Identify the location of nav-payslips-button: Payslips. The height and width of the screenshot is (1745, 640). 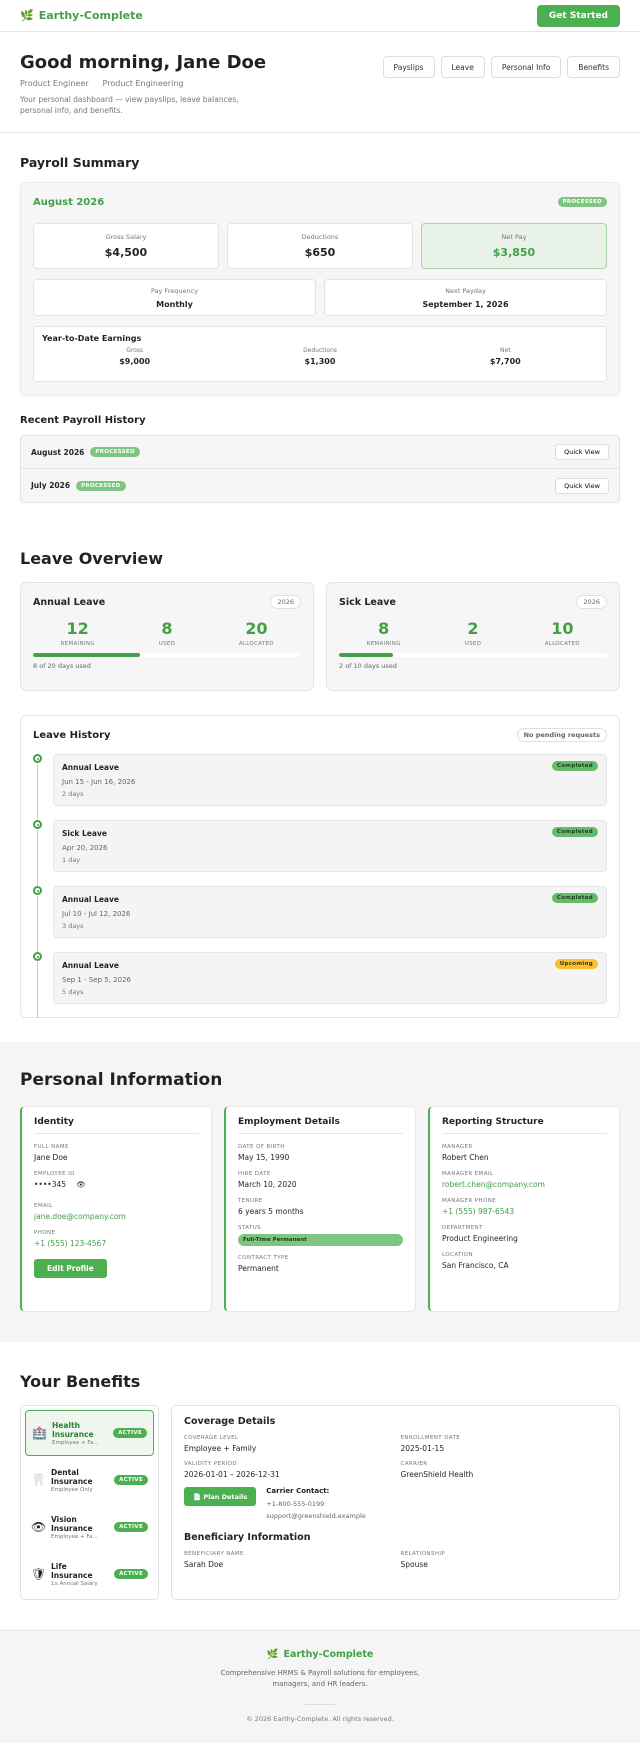
(408, 67).